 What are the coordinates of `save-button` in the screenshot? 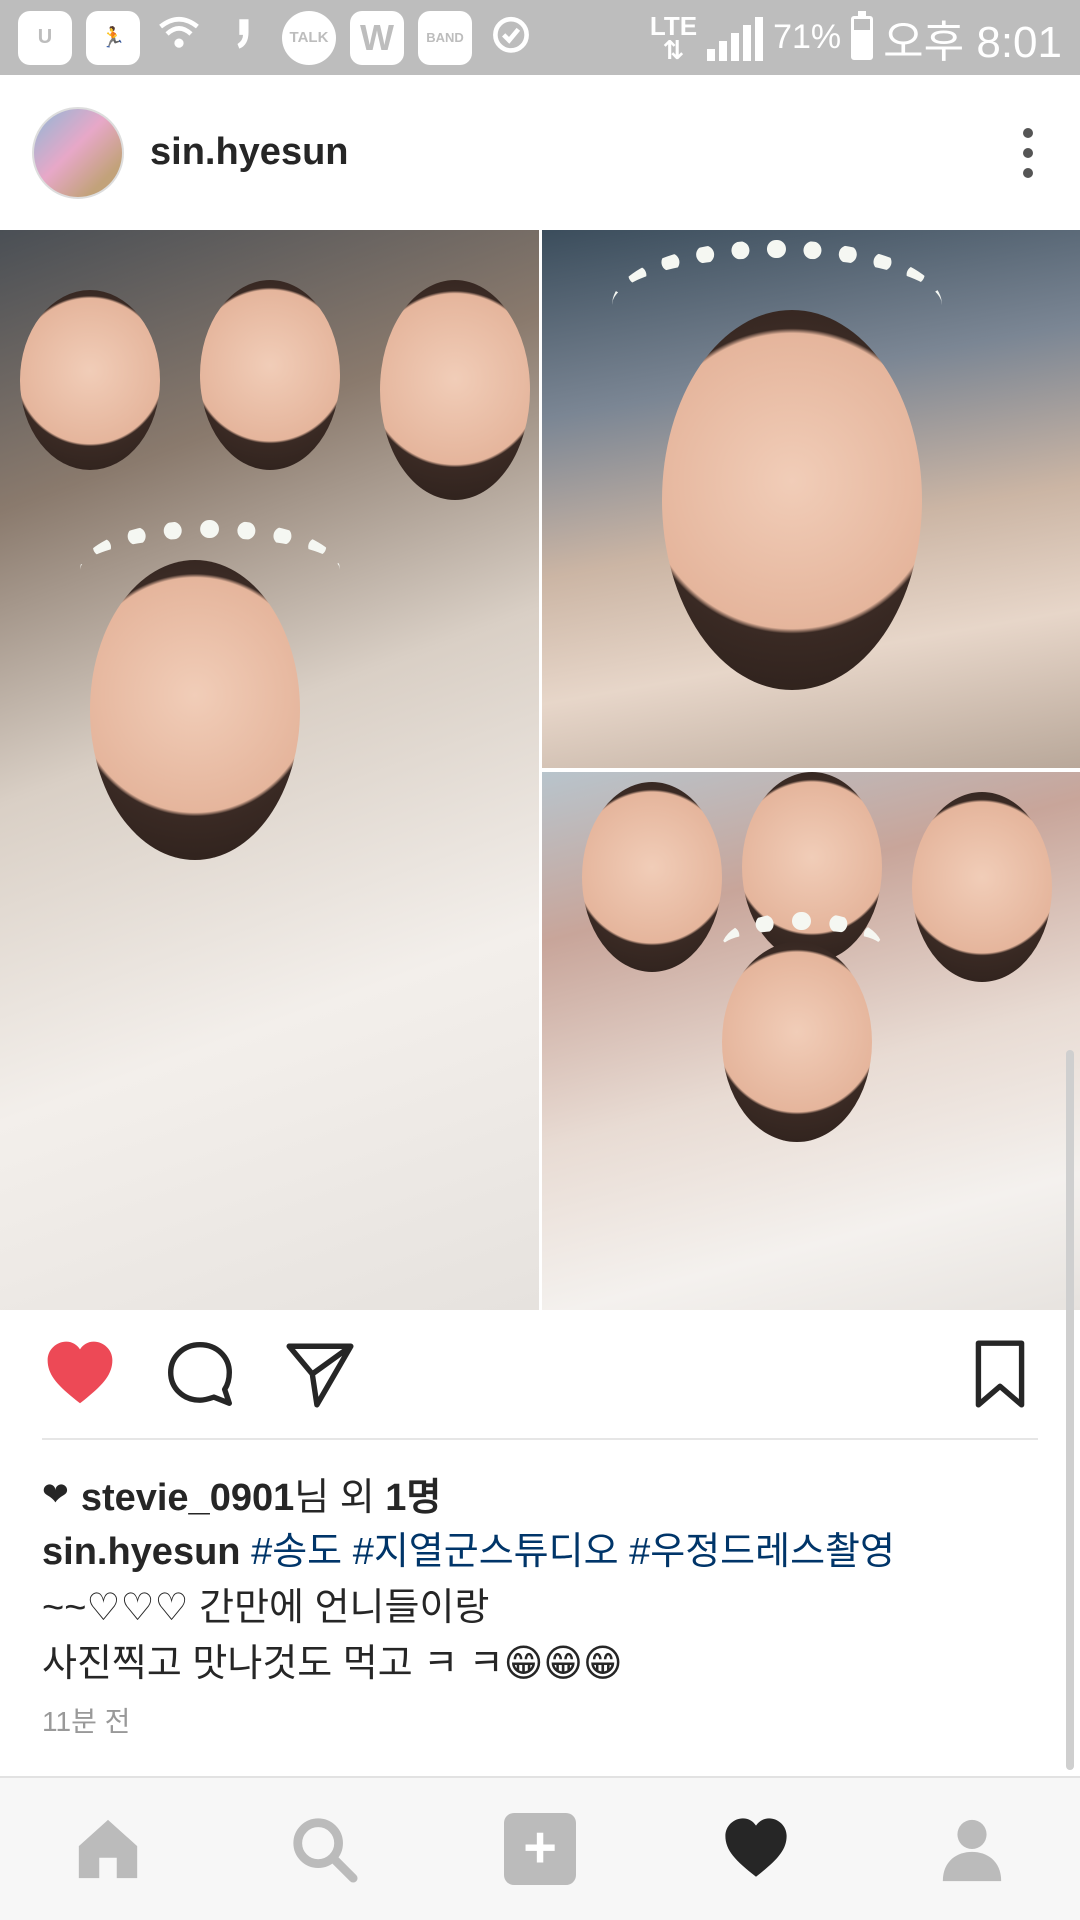 It's located at (1000, 1374).